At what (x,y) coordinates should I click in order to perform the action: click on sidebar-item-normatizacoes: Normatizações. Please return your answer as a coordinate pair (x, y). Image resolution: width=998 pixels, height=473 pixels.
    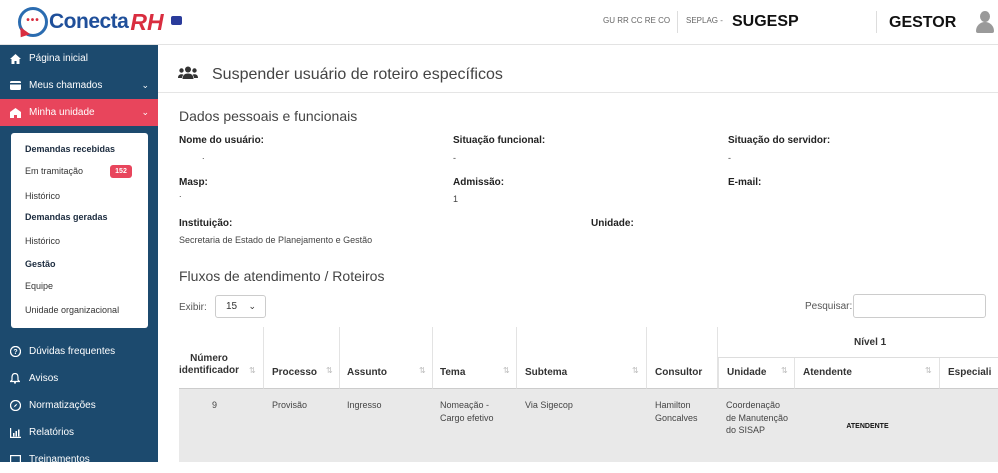
    Looking at the image, I should click on (79, 405).